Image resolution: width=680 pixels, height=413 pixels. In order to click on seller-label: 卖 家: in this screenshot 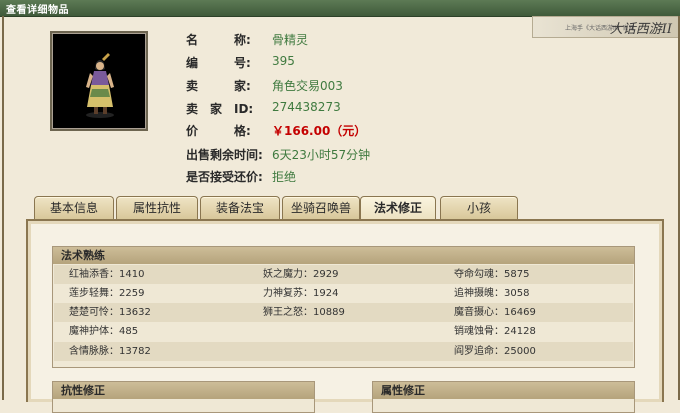, I will do `click(218, 86)`.